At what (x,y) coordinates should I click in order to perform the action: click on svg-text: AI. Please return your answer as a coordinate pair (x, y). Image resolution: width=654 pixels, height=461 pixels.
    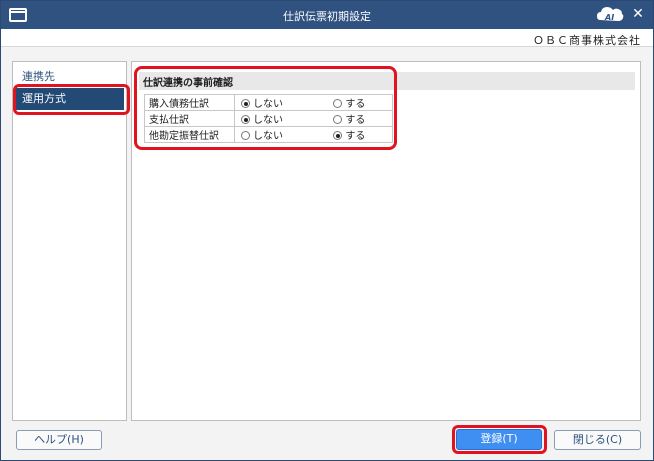
    Looking at the image, I should click on (609, 17).